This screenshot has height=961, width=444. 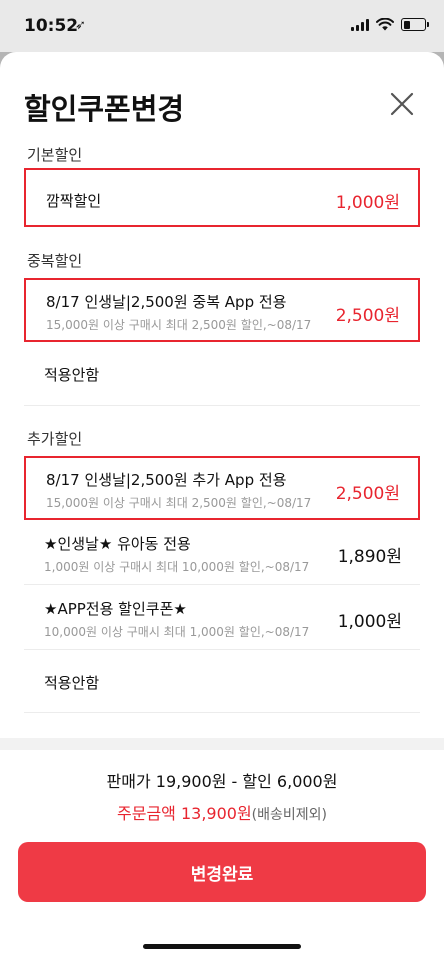 What do you see at coordinates (385, 24) in the screenshot?
I see `wifi-icon` at bounding box center [385, 24].